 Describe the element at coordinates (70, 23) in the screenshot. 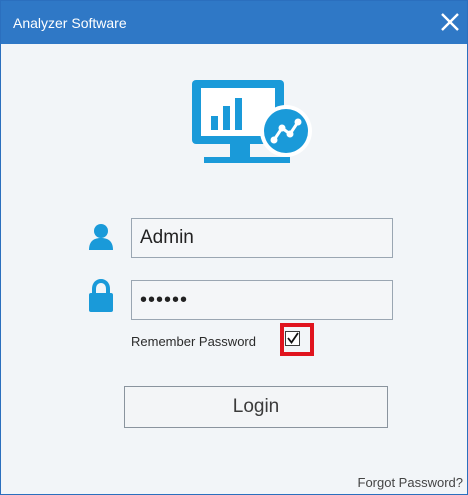

I see `window-title: Analyzer Software` at that location.